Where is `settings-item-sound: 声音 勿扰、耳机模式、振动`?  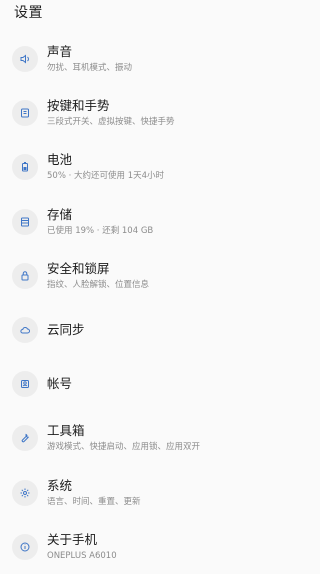
settings-item-sound: 声音 勿扰、耳机模式、振动 is located at coordinates (139, 59).